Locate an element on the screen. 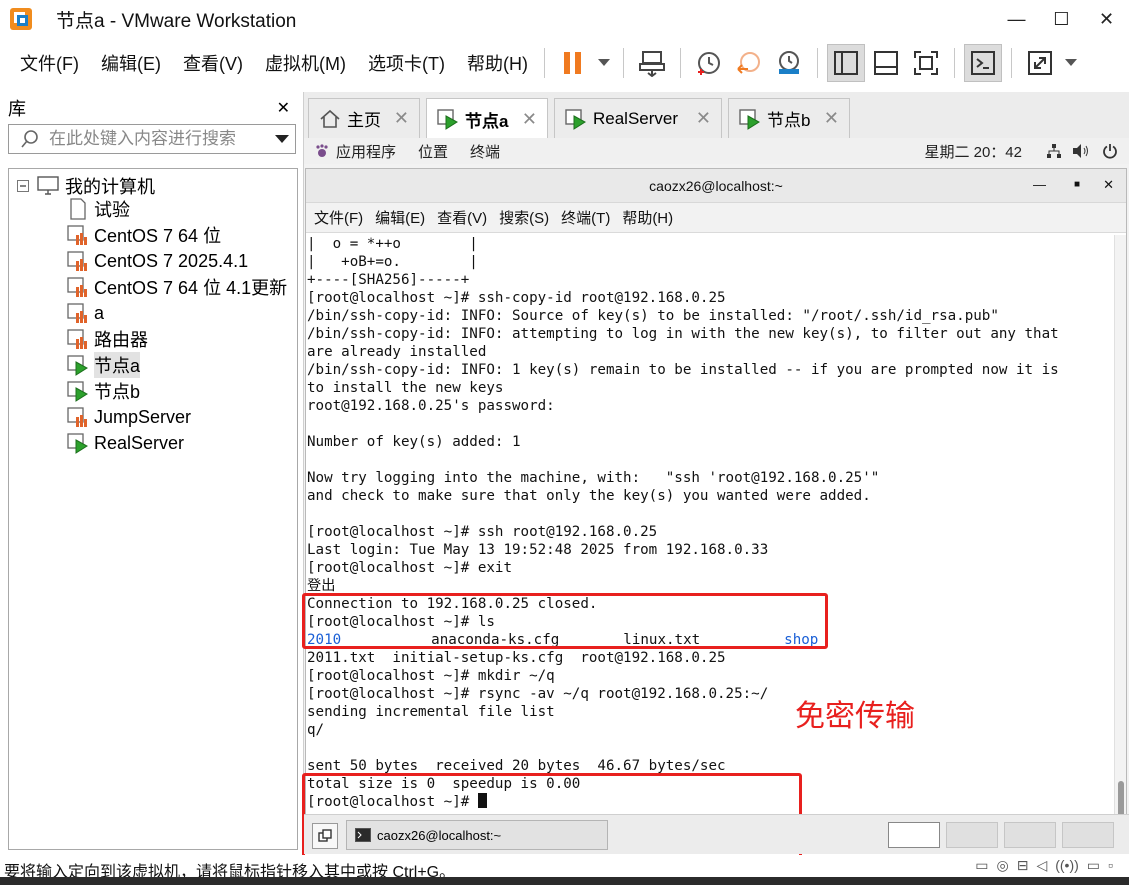 Image resolution: width=1129 pixels, height=885 pixels. tab-node-b: 节点b ✕ is located at coordinates (789, 118).